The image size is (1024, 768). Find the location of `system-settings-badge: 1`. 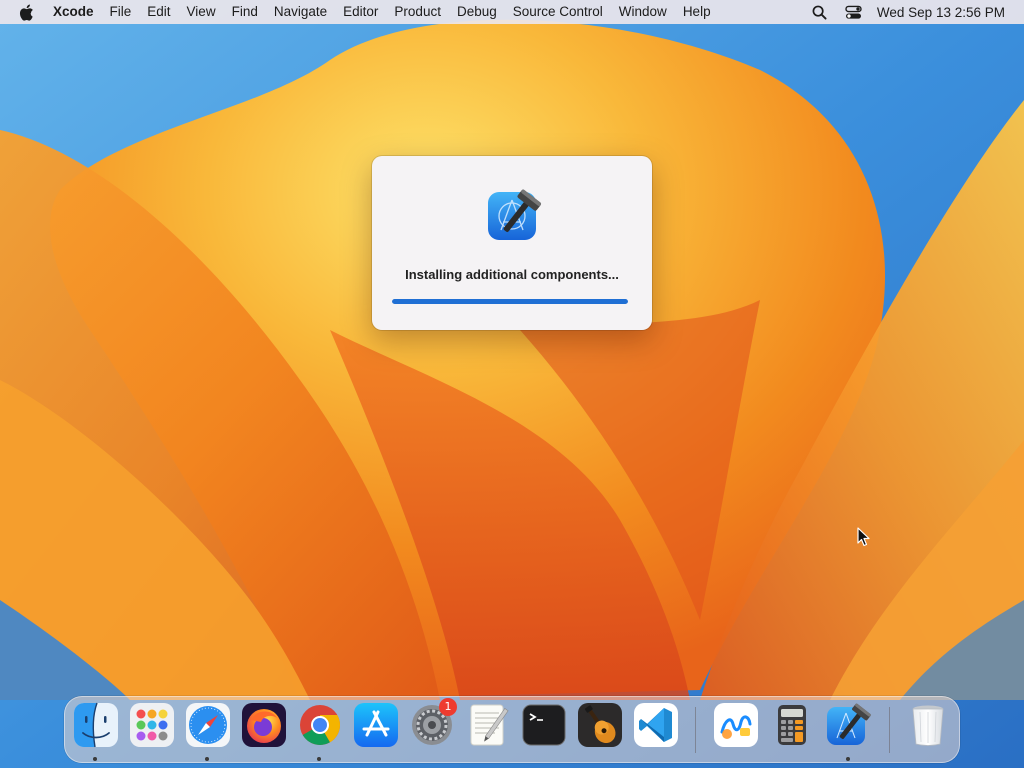

system-settings-badge: 1 is located at coordinates (448, 707).